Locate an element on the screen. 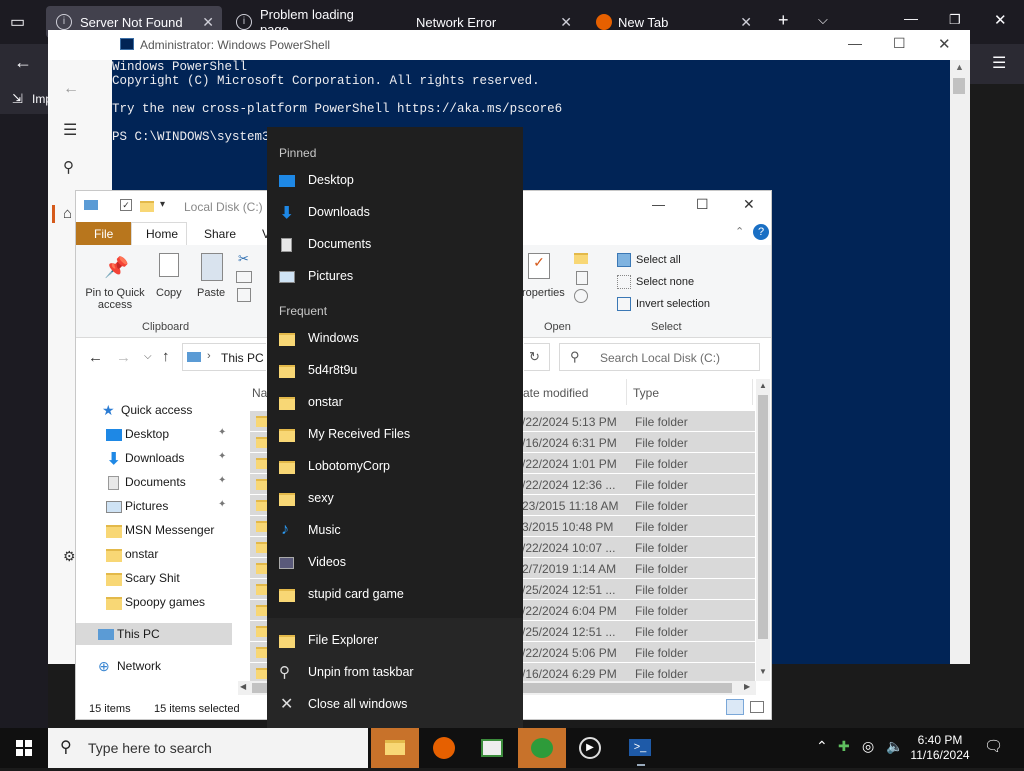 Image resolution: width=1024 pixels, height=771 pixels. jumplist-item-videos: Videos is located at coordinates (395, 563).